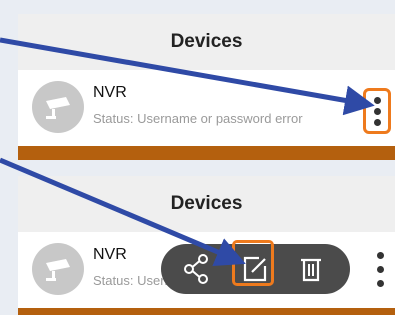 This screenshot has height=315, width=395. Describe the element at coordinates (311, 269) in the screenshot. I see `trash-icon` at that location.